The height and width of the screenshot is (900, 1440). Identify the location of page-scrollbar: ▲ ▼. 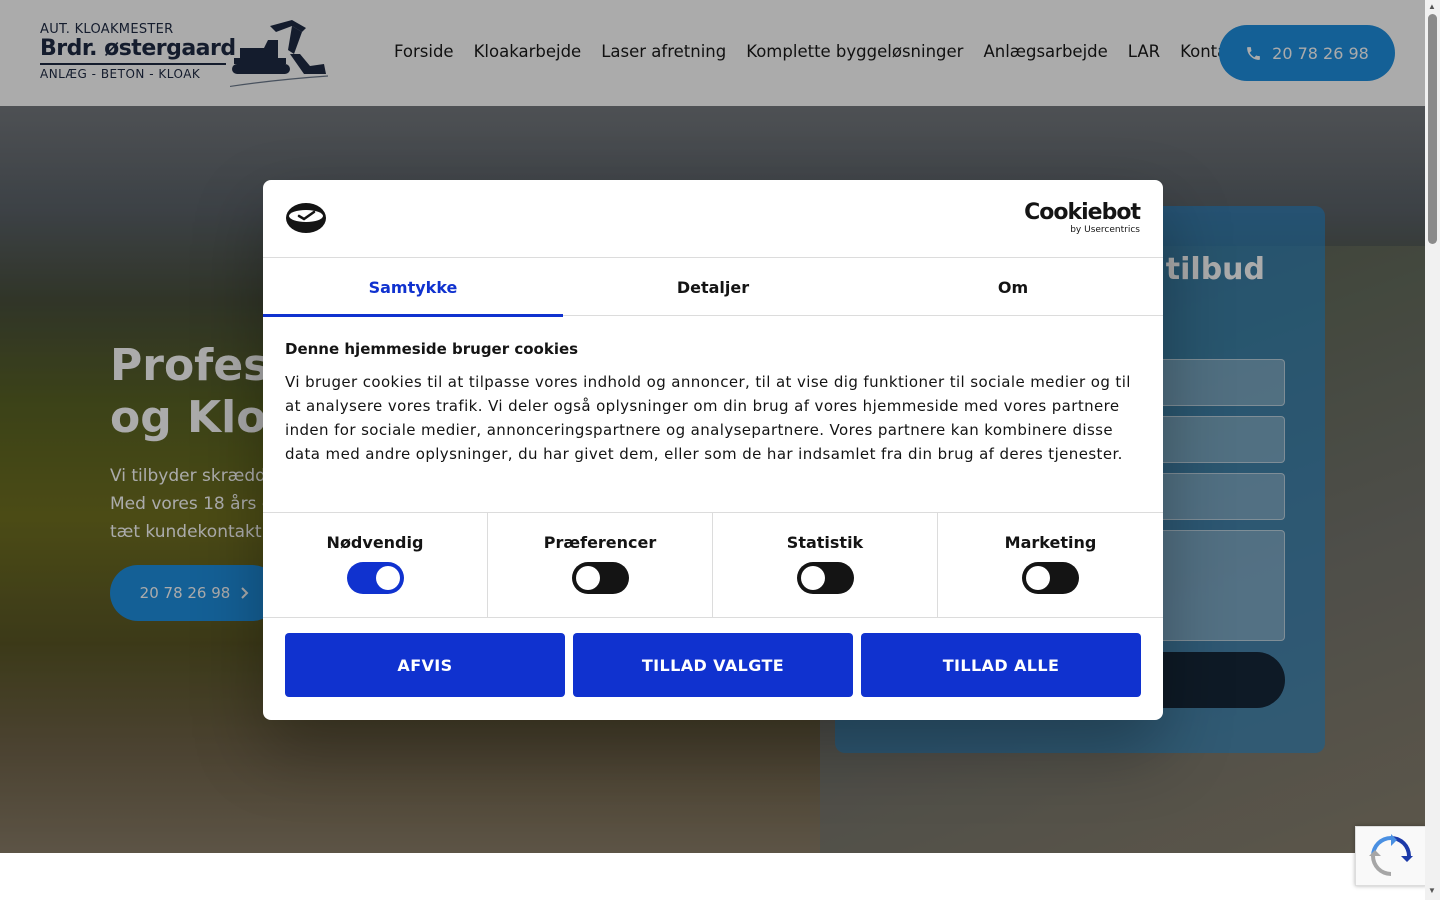
(1432, 450).